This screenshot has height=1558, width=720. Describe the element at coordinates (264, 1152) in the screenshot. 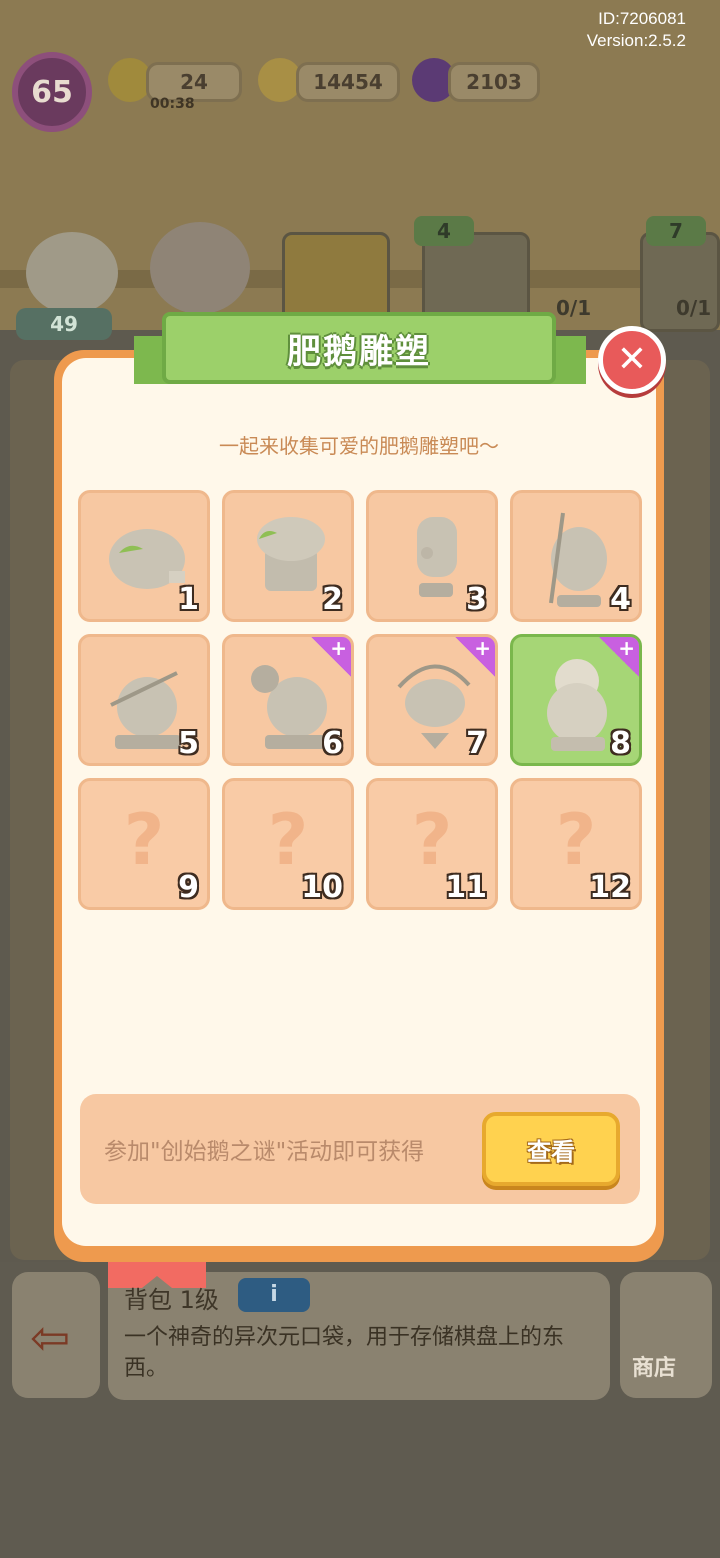

I see `acquire-hint-text: 参加"创始鹅之谜"活动即可获得` at that location.